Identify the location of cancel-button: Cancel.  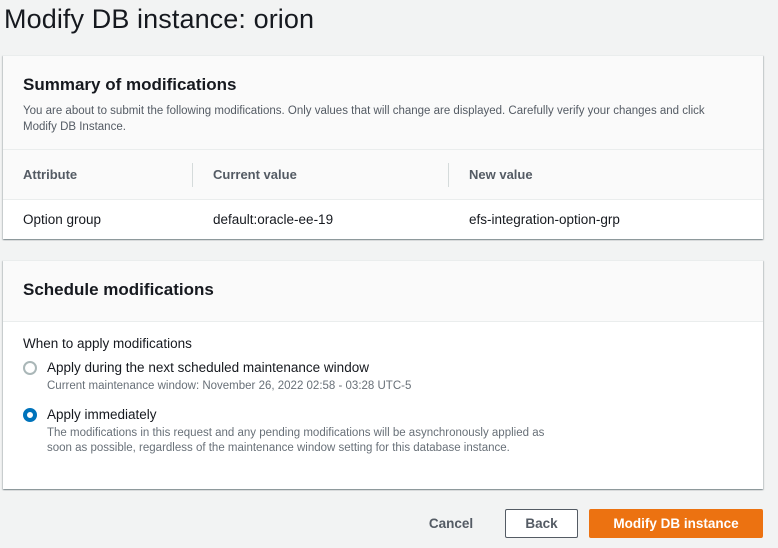
(451, 523).